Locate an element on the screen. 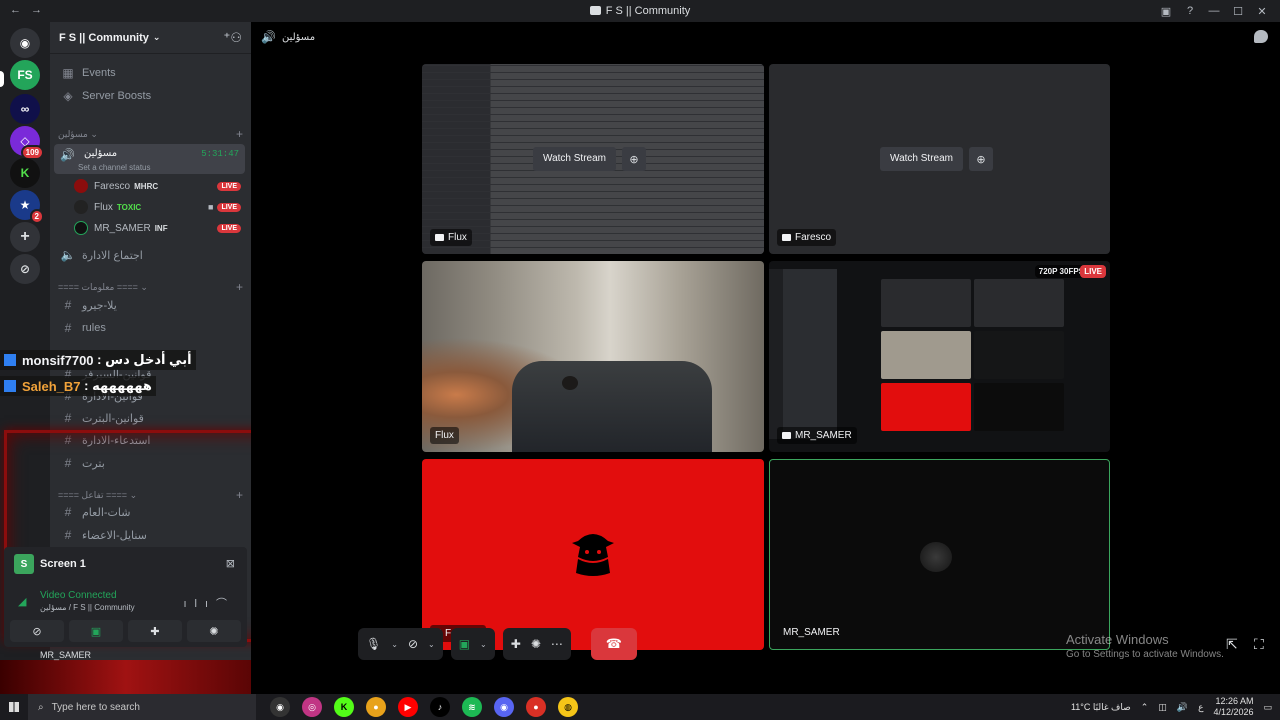 Image resolution: width=1280 pixels, height=720 pixels. share-screen-icon: ▣ is located at coordinates (464, 644).